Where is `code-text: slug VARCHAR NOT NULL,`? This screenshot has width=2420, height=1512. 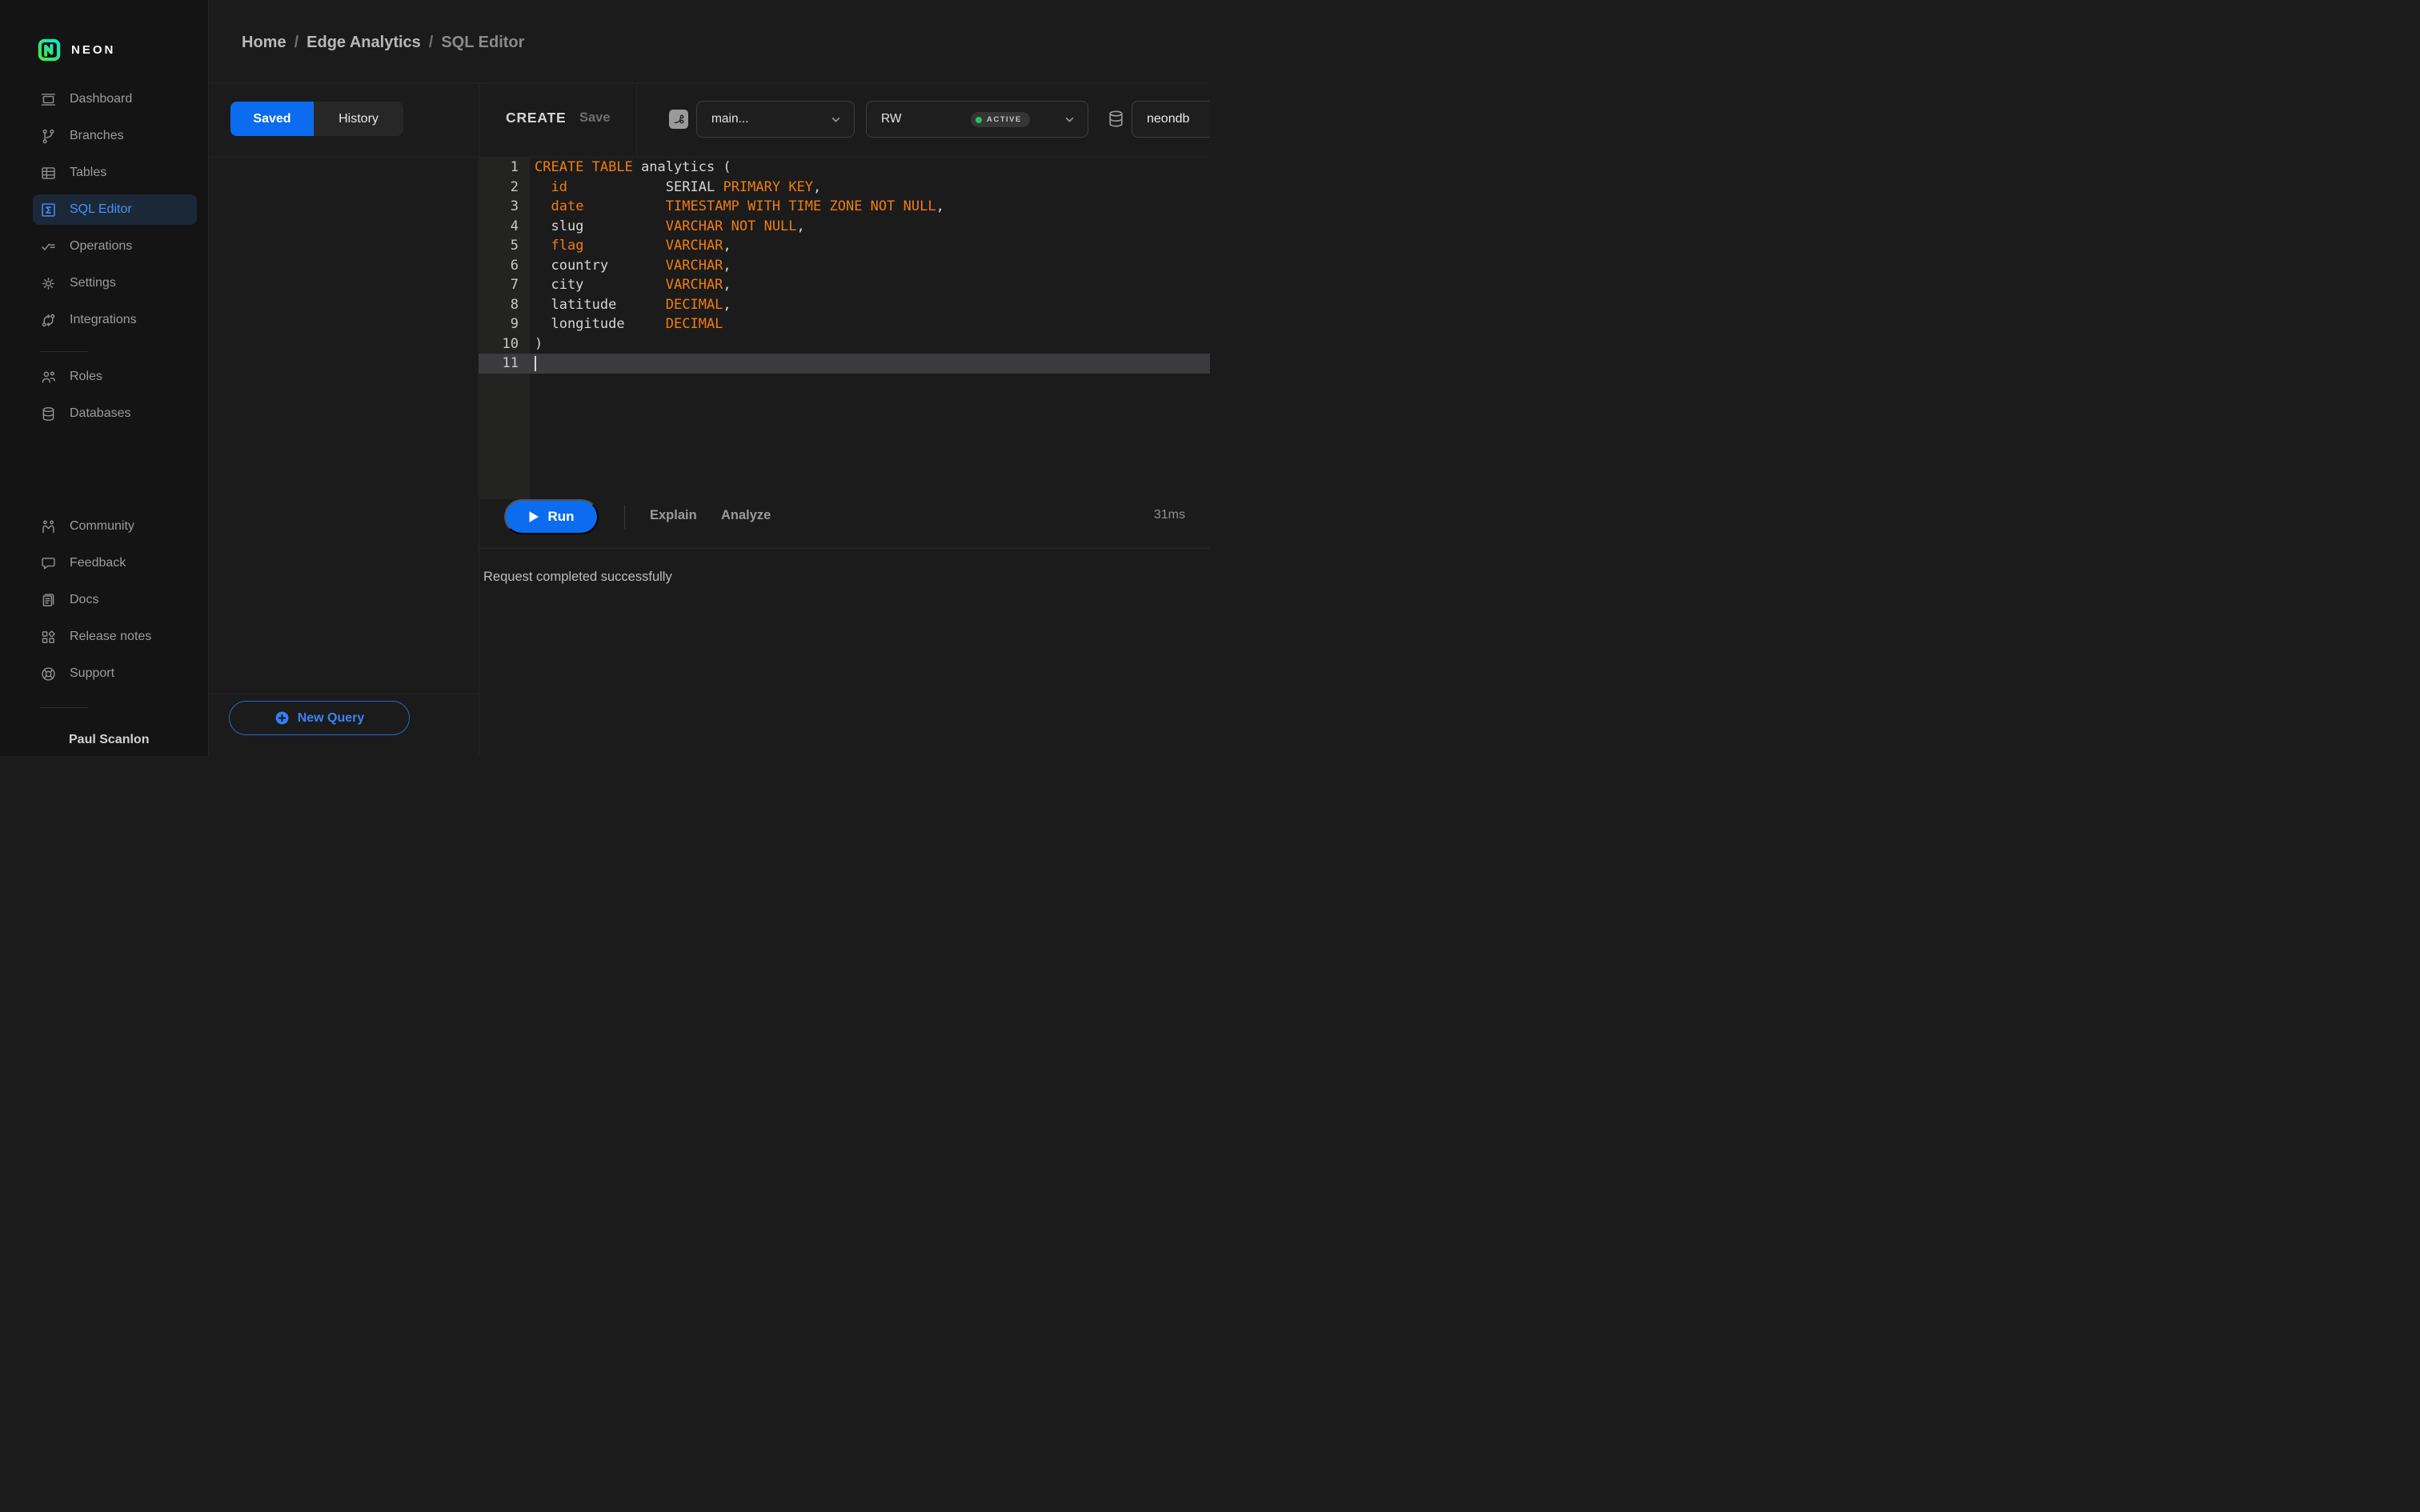 code-text: slug VARCHAR NOT NULL, is located at coordinates (670, 226).